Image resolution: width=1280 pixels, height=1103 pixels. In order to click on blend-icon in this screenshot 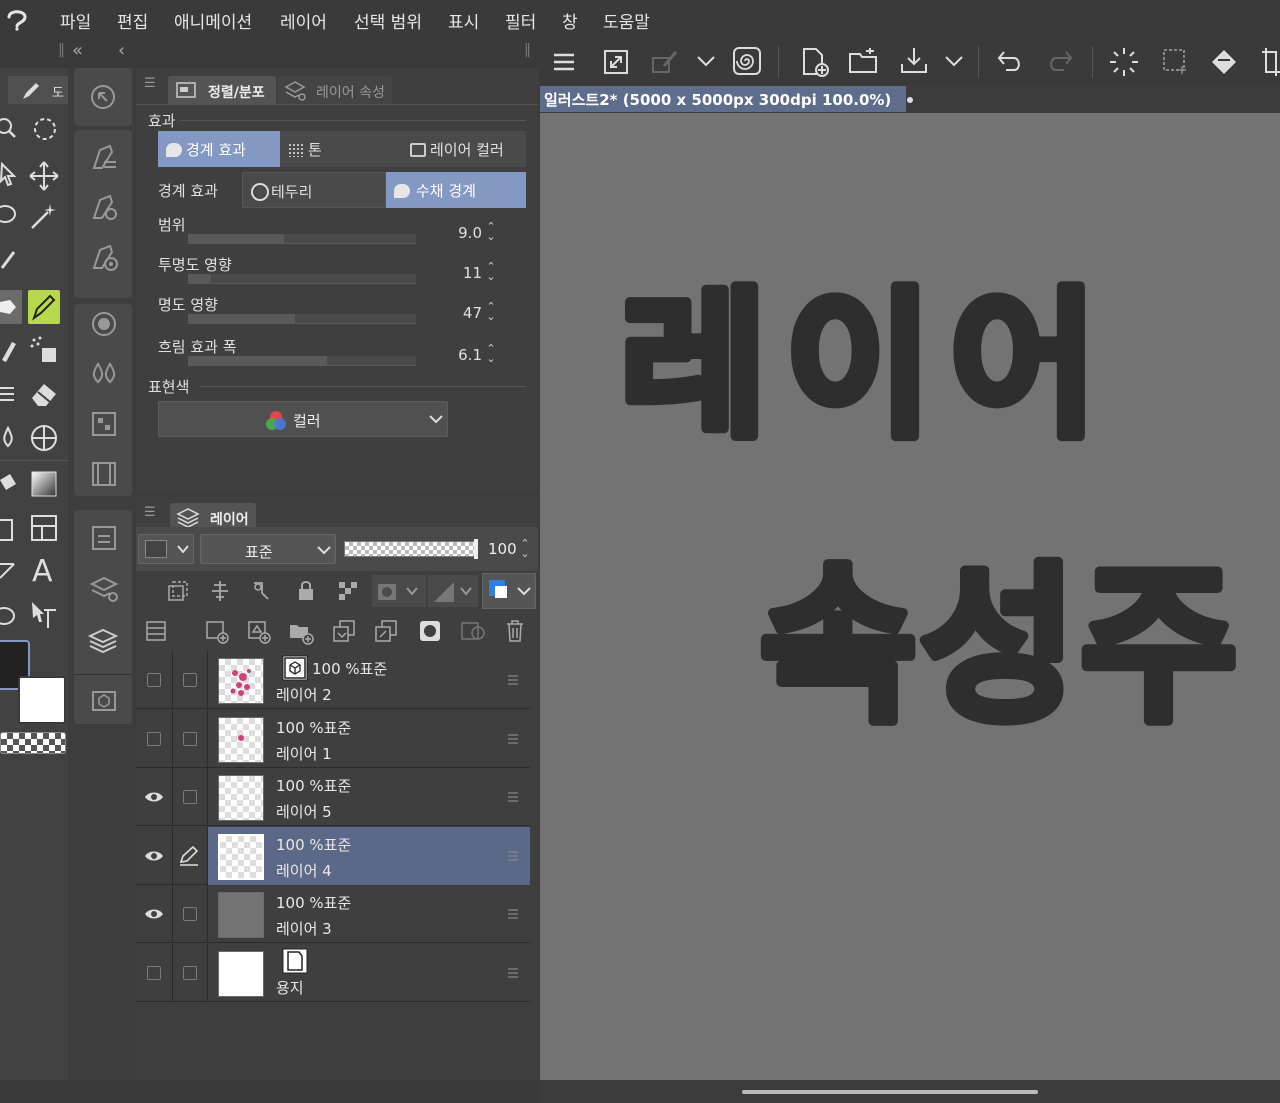, I will do `click(9, 438)`.